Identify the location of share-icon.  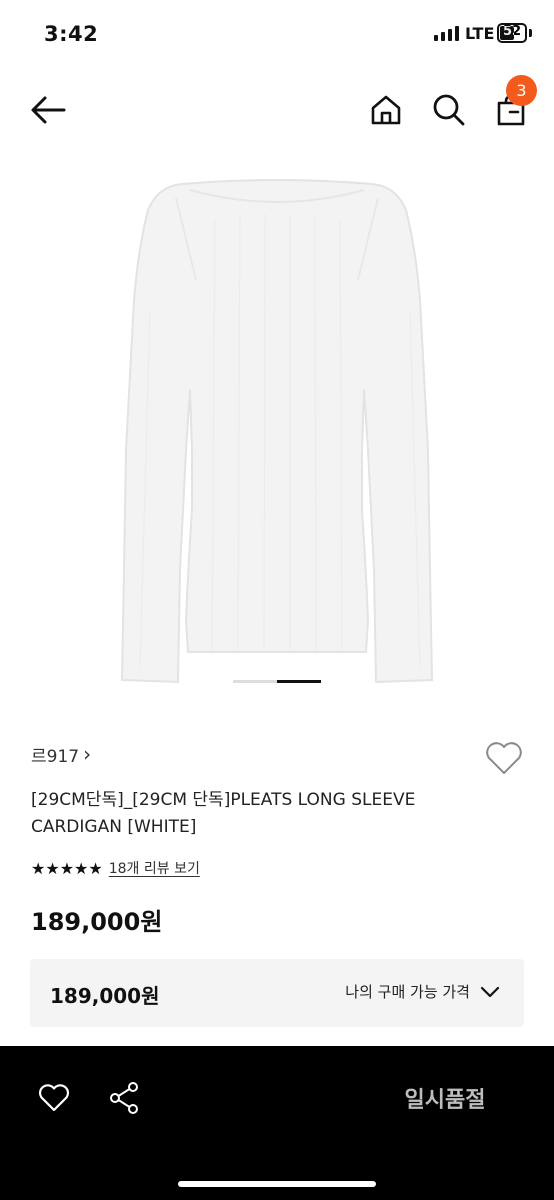
(124, 1098).